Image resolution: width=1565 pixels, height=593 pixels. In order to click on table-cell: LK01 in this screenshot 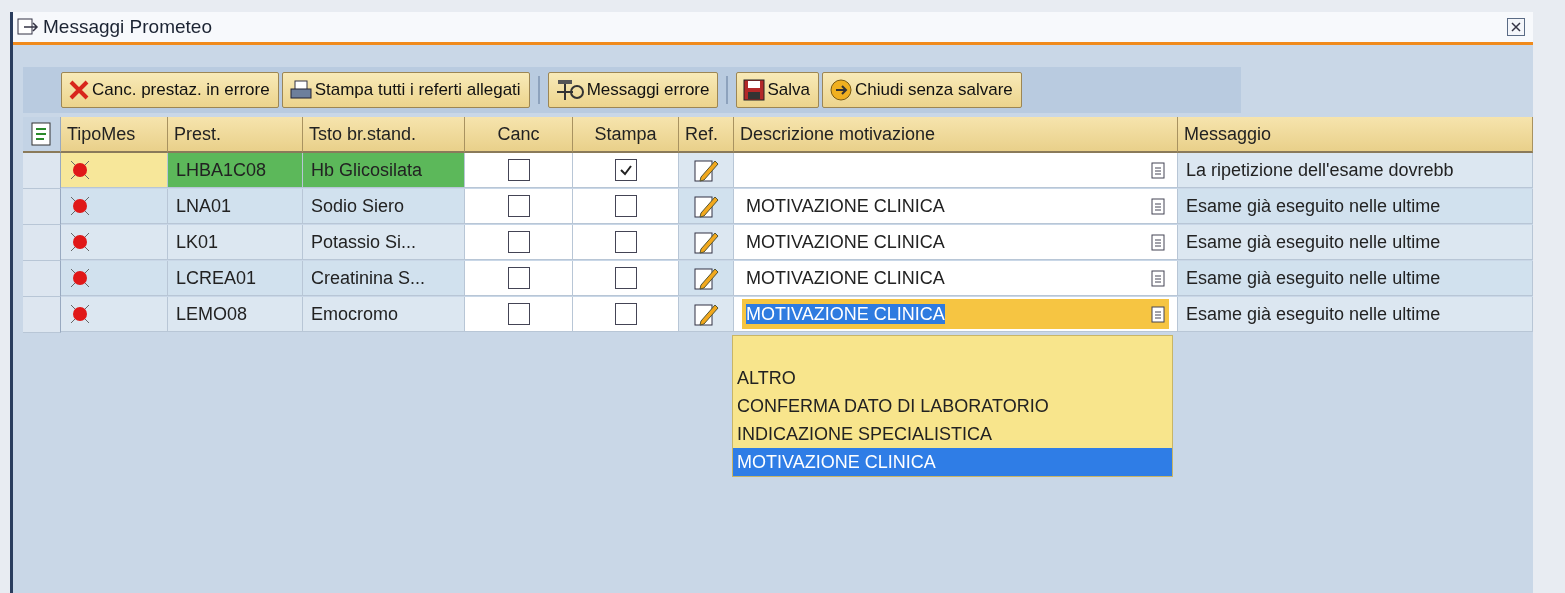, I will do `click(235, 242)`.